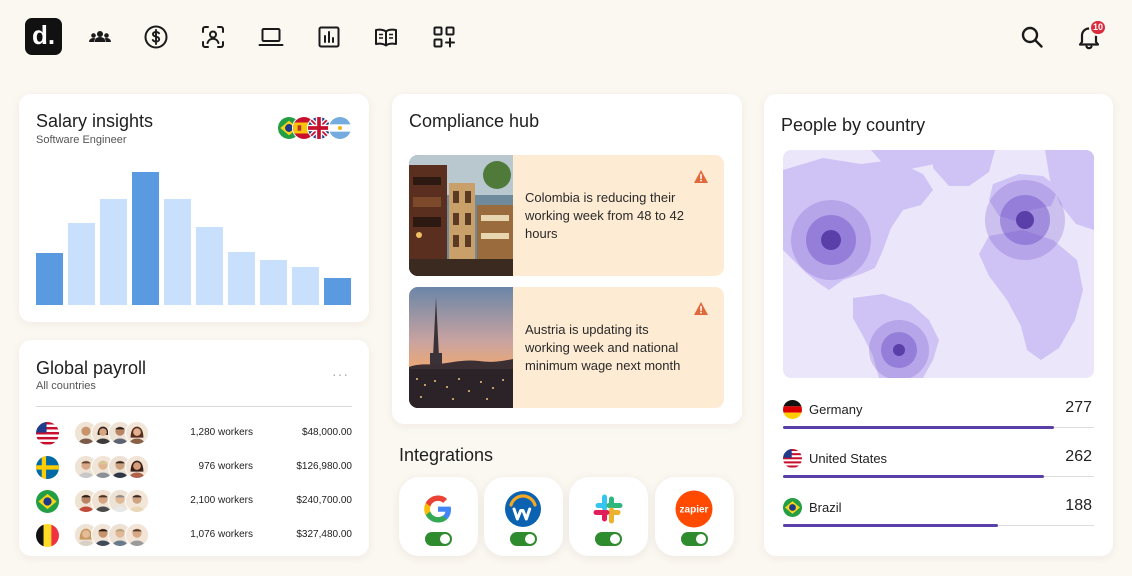 The width and height of the screenshot is (1132, 576). I want to click on integrations-title: Integrations, so click(446, 455).